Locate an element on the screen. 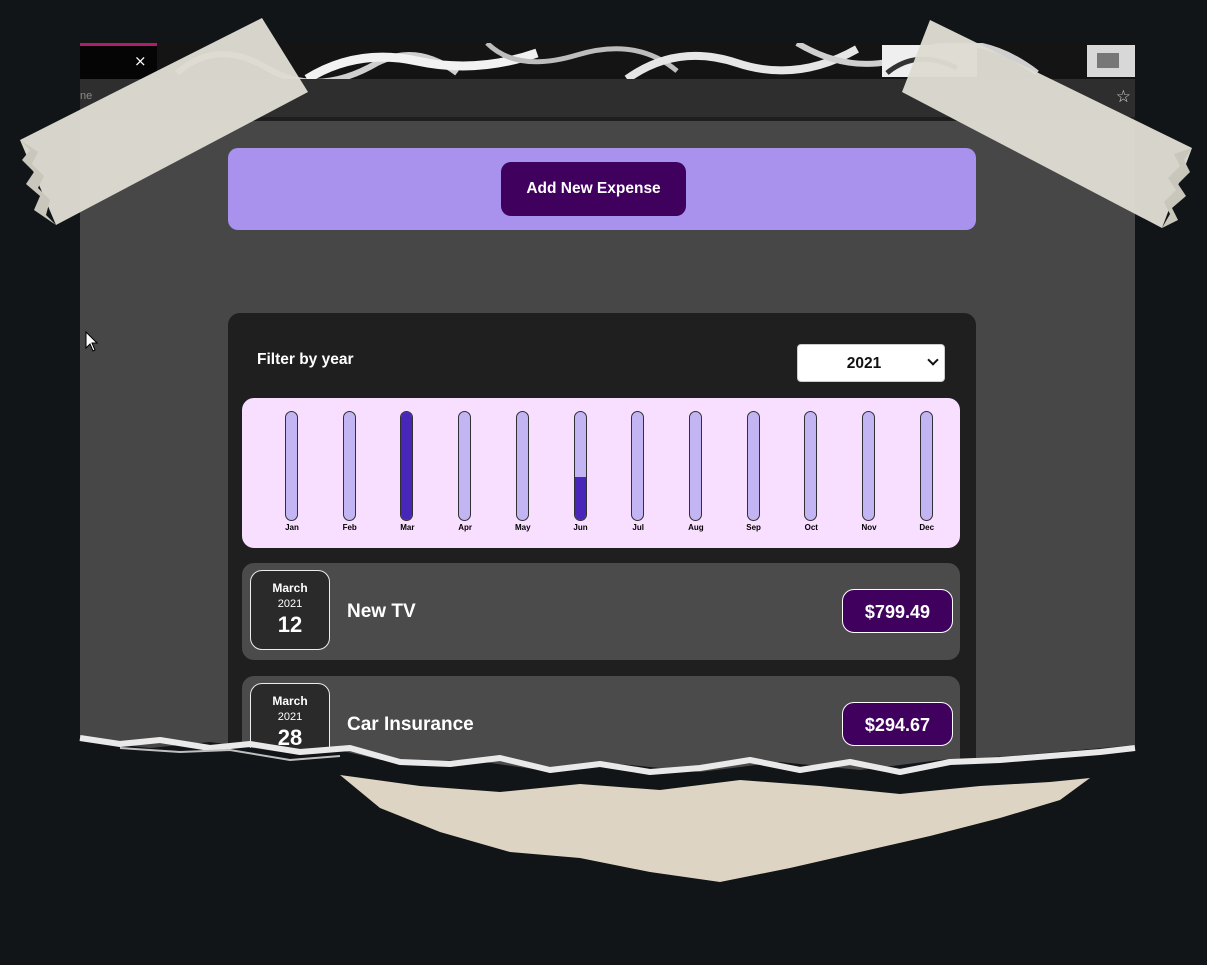 The height and width of the screenshot is (965, 1207). add-new-expense-button: Add New Expense is located at coordinates (593, 189).